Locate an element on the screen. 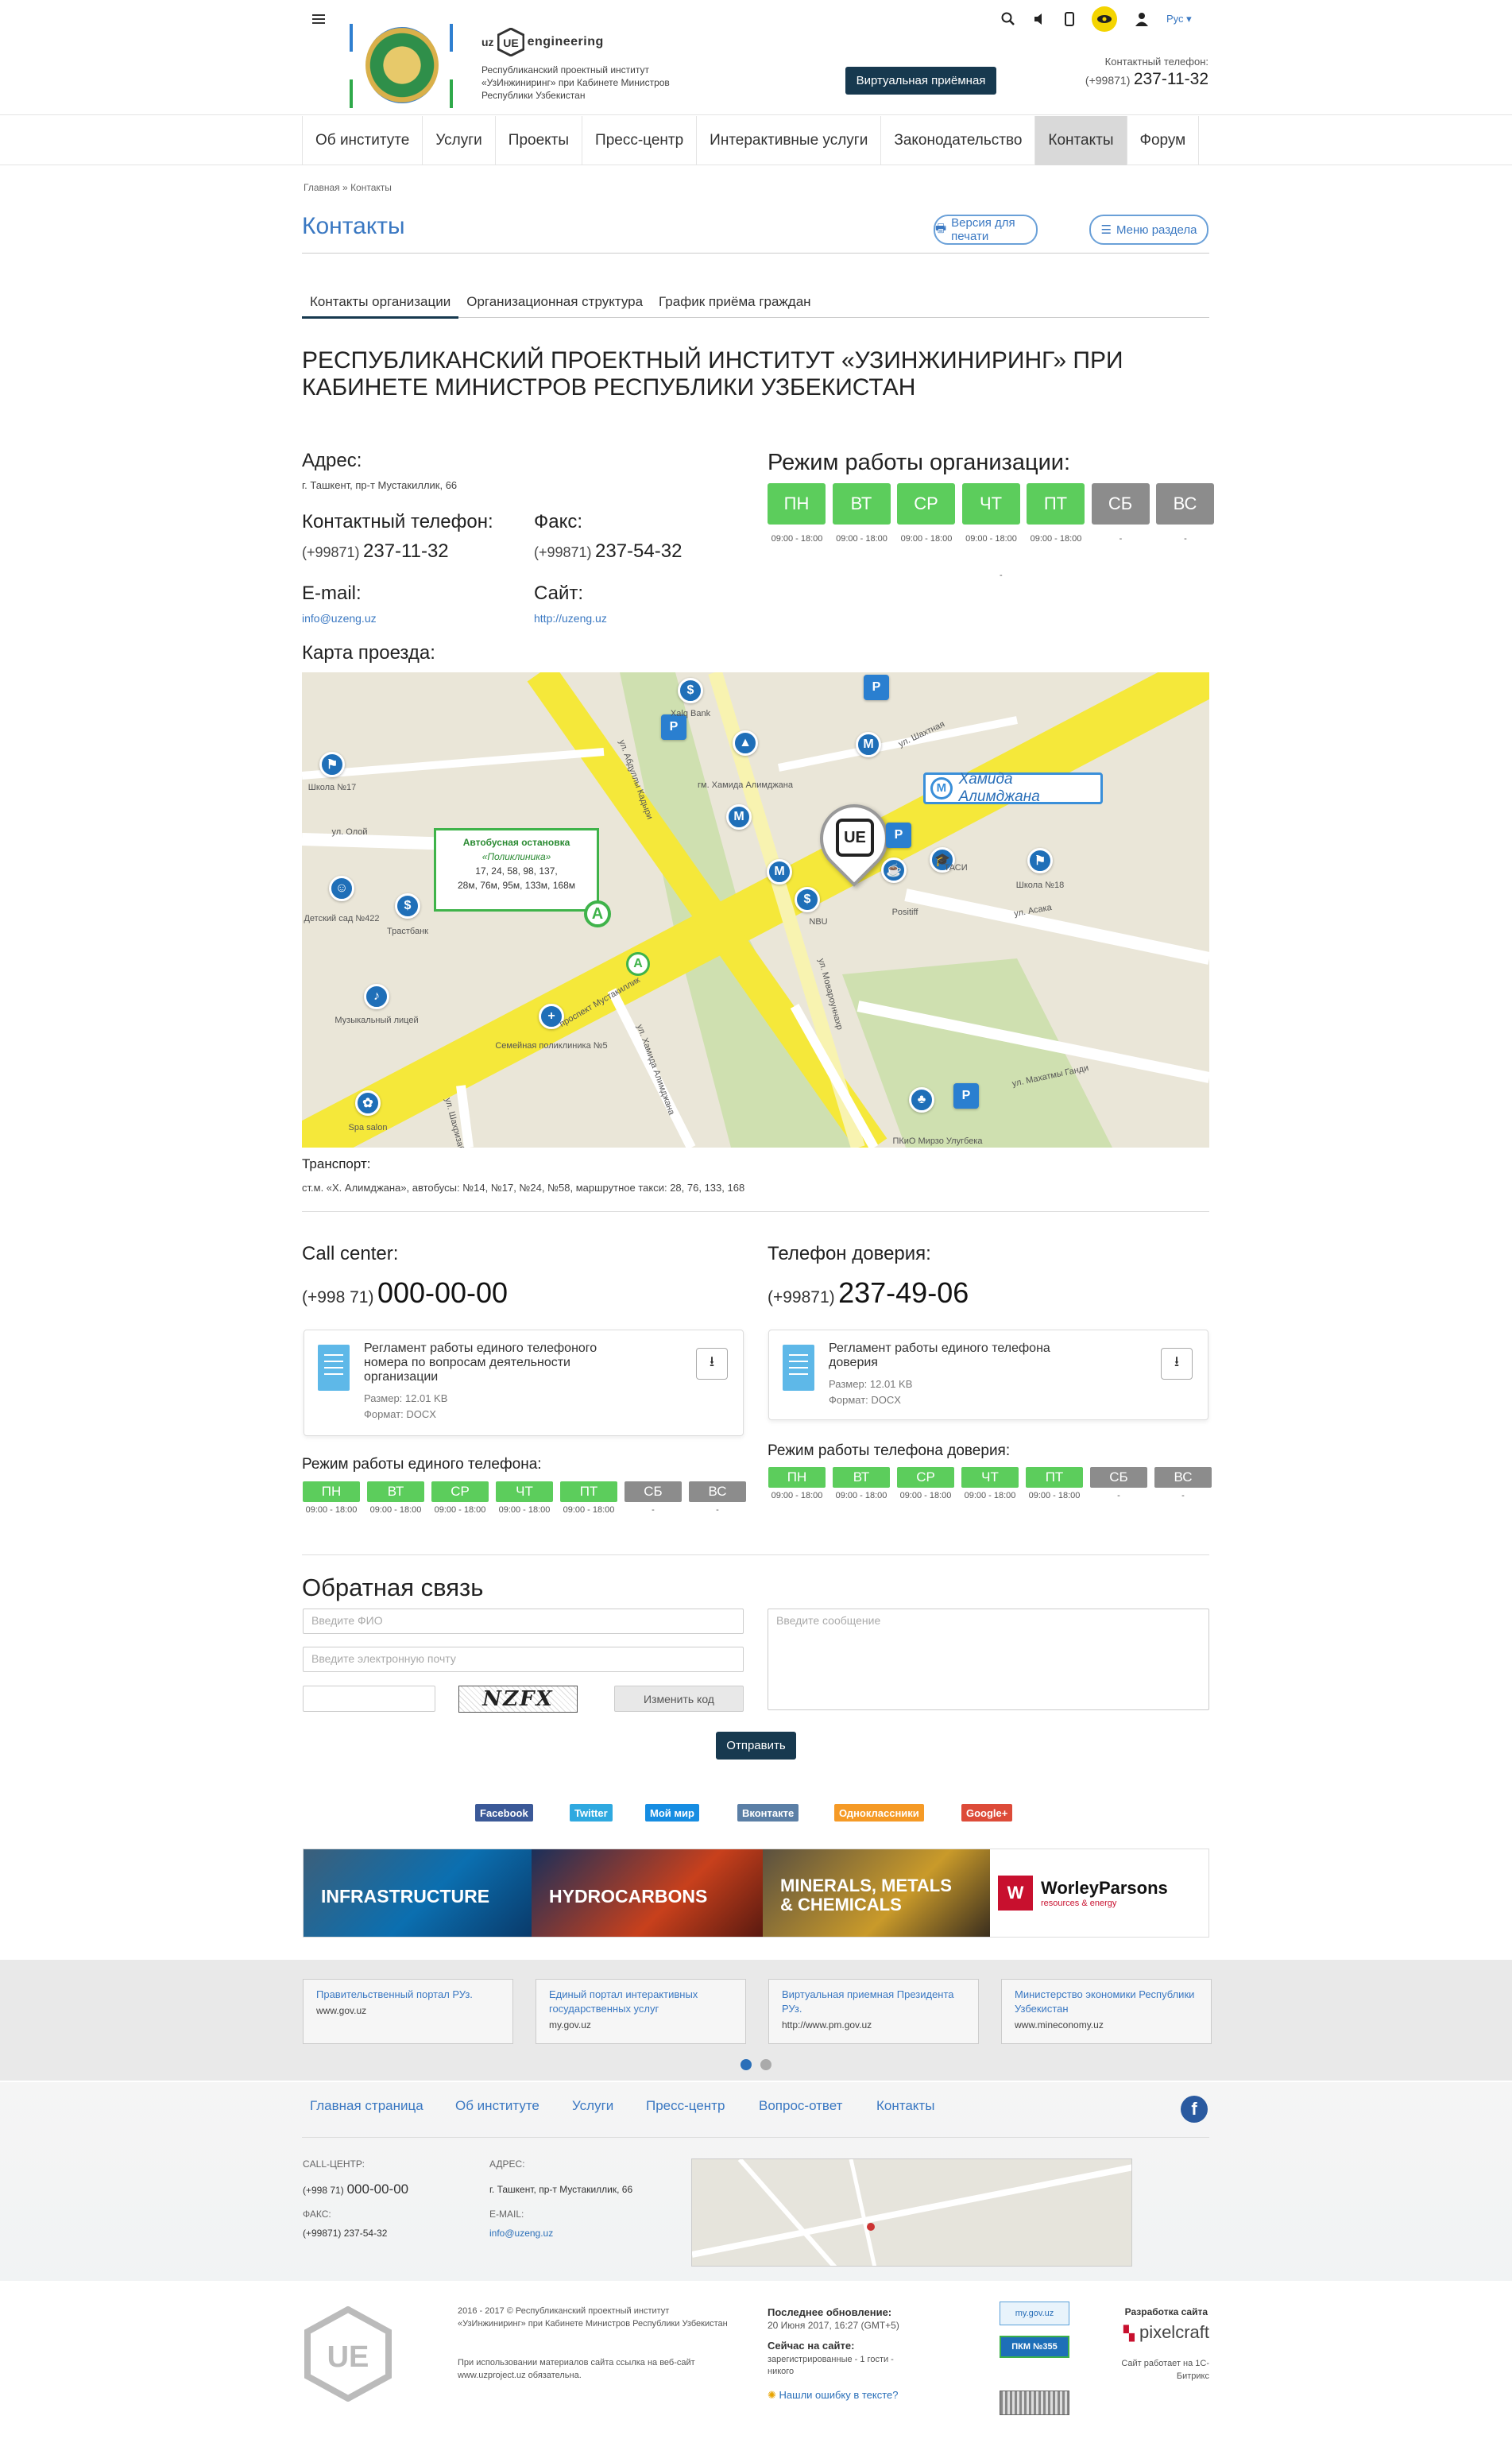 The height and width of the screenshot is (2439, 1512). footer-link: Пресс-центр is located at coordinates (685, 2106).